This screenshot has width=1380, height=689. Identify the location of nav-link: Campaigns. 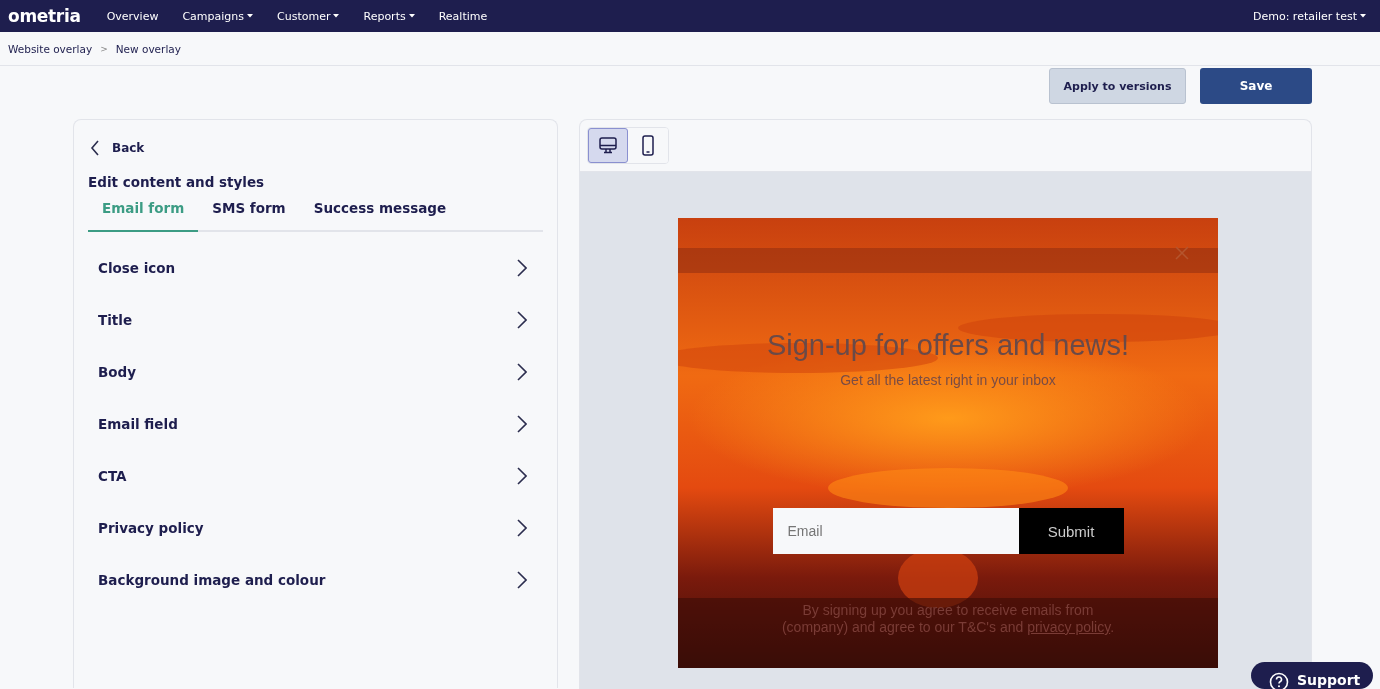
(218, 16).